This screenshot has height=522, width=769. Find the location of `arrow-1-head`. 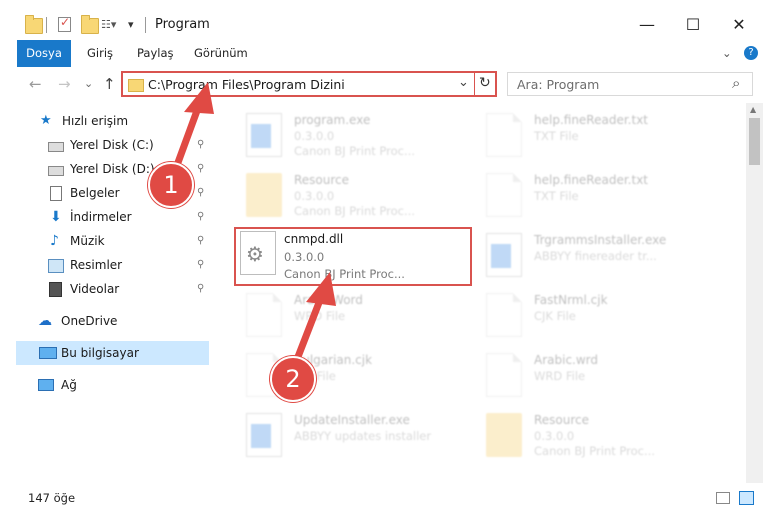

arrow-1-head is located at coordinates (199, 98).